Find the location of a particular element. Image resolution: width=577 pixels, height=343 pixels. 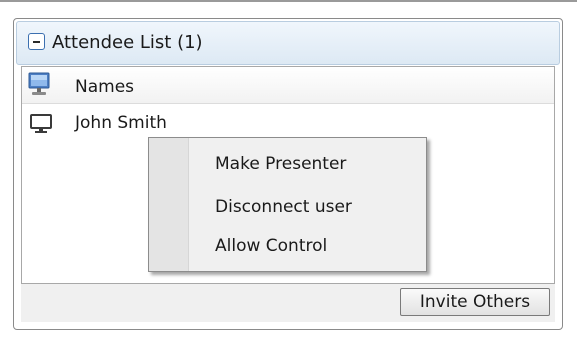

monitor-icon is located at coordinates (39, 85).